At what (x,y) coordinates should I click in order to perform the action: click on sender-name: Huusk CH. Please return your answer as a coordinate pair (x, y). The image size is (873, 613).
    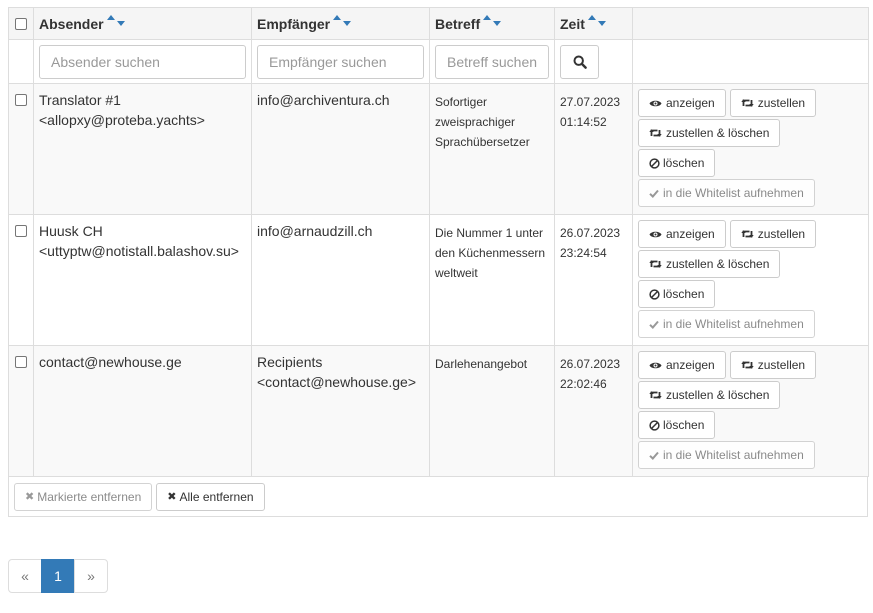
    Looking at the image, I should click on (71, 231).